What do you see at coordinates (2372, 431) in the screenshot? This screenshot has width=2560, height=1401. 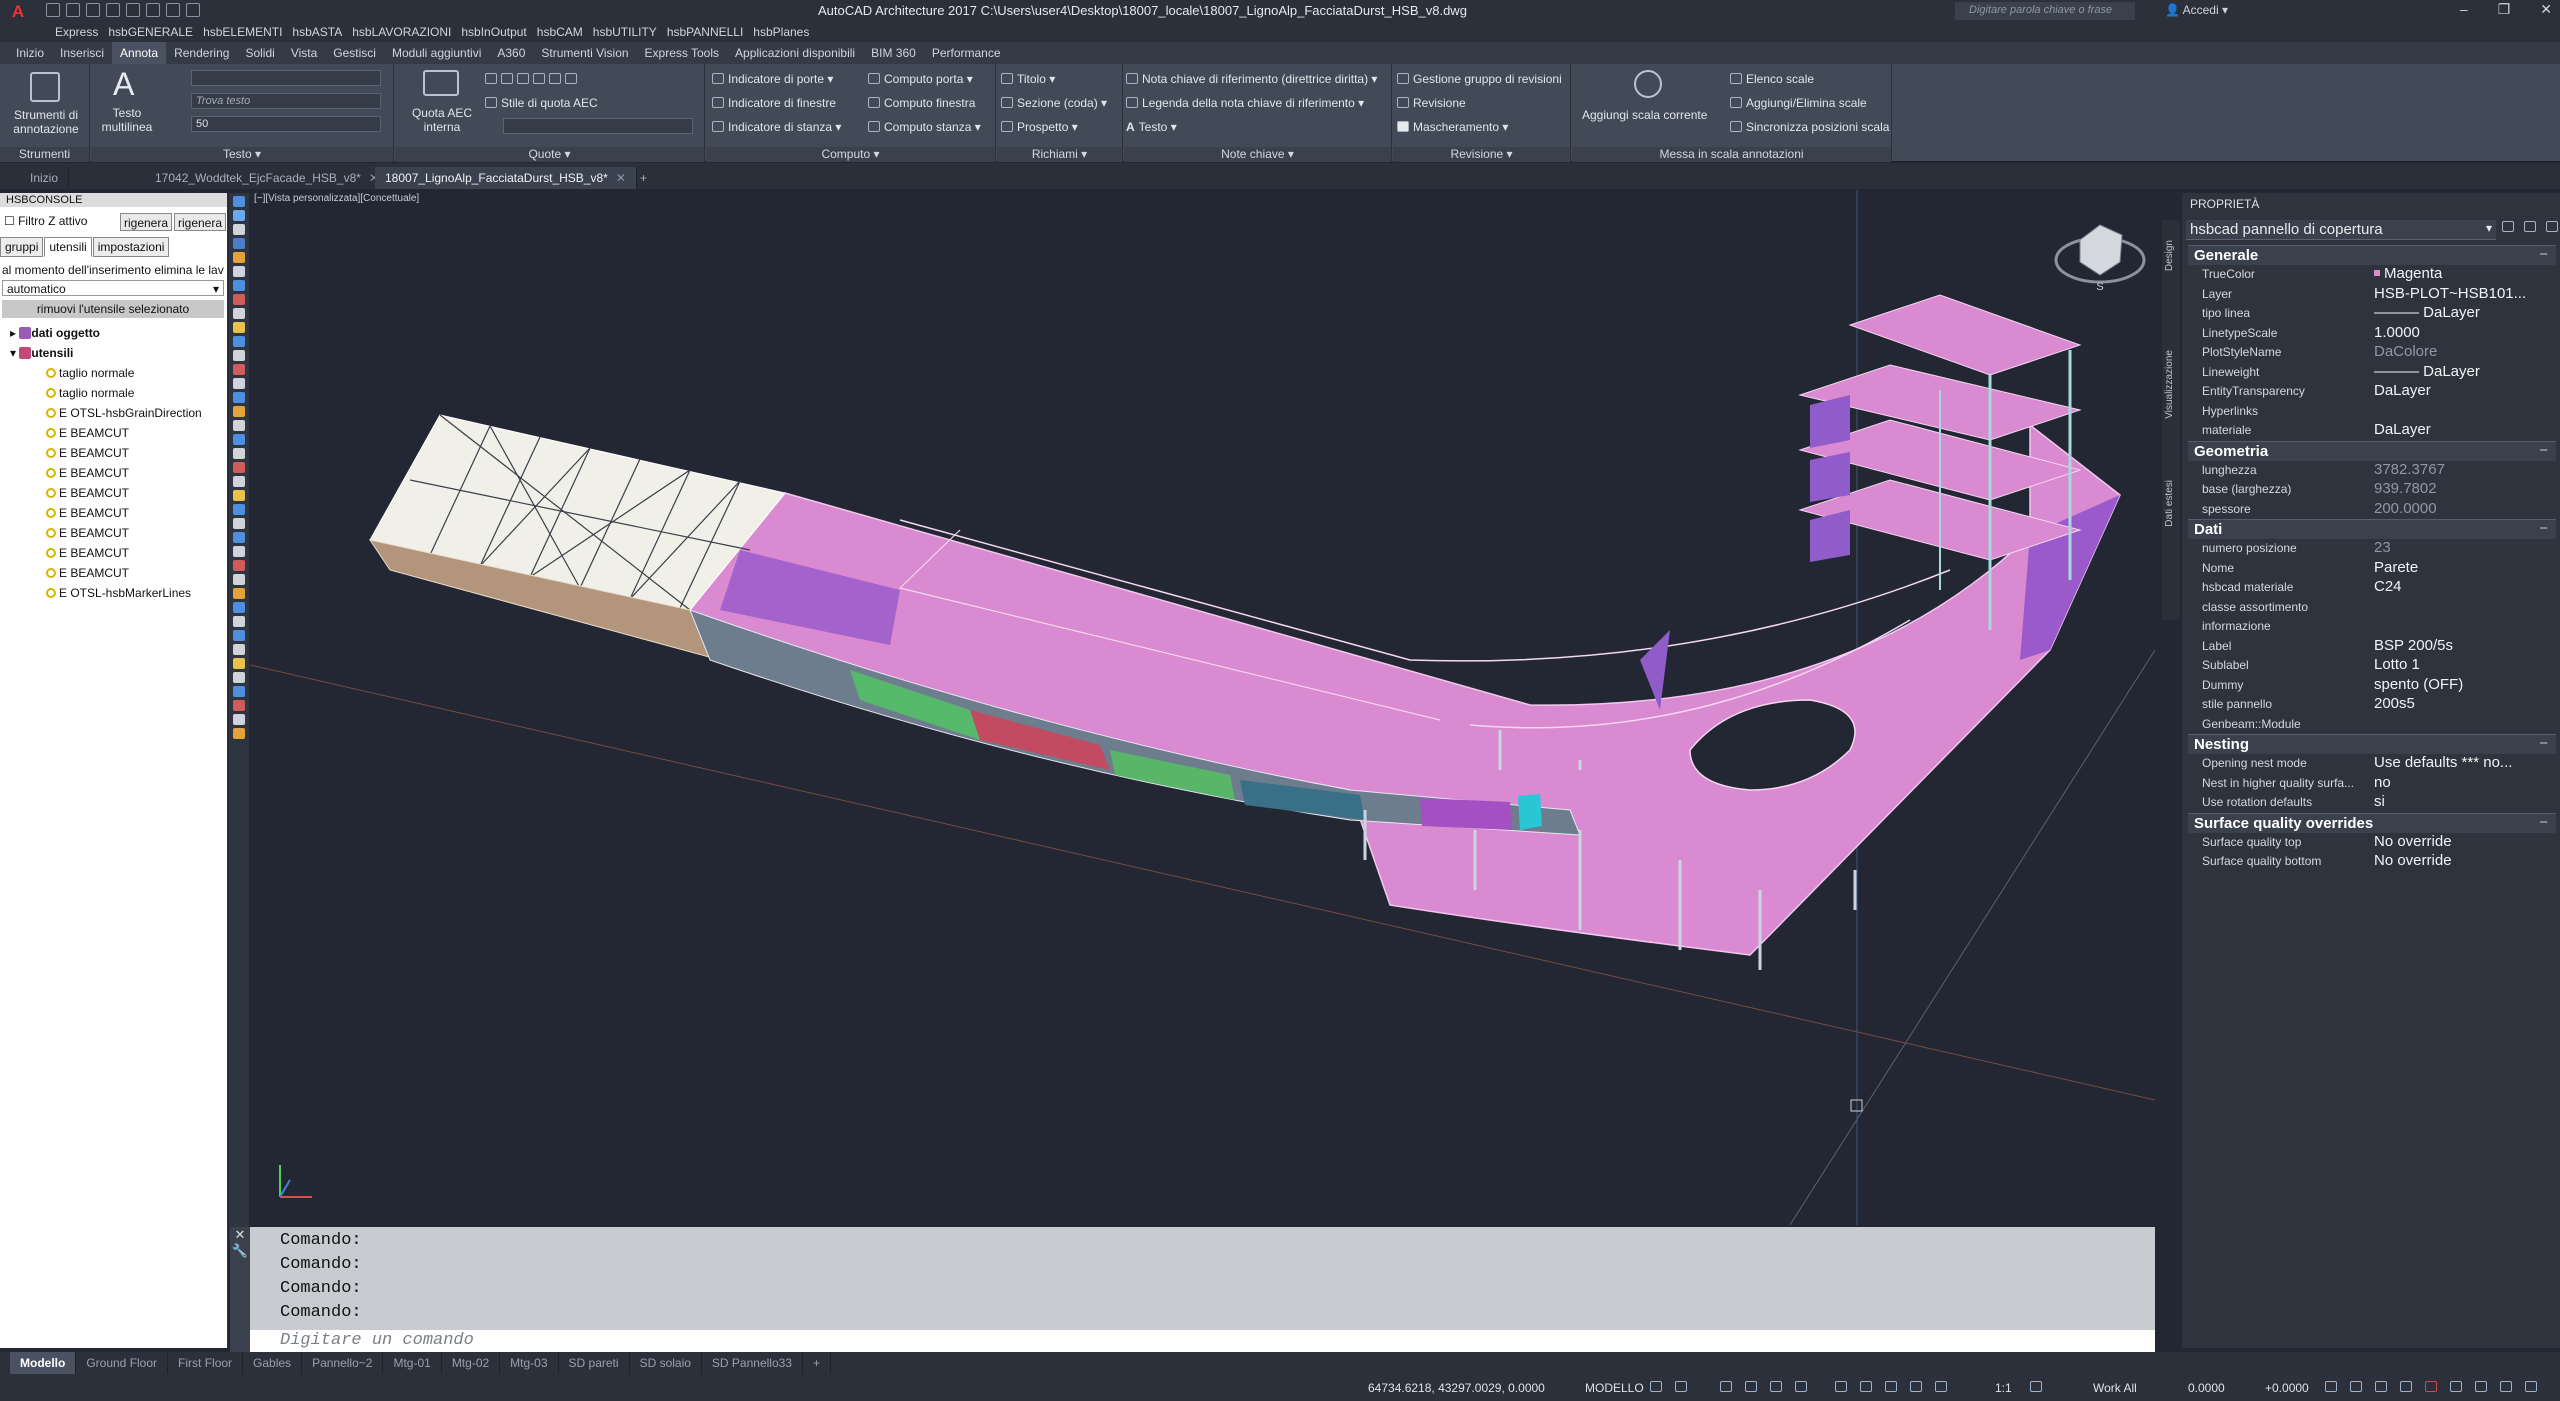 I see `property-row: materiale DaLayer` at bounding box center [2372, 431].